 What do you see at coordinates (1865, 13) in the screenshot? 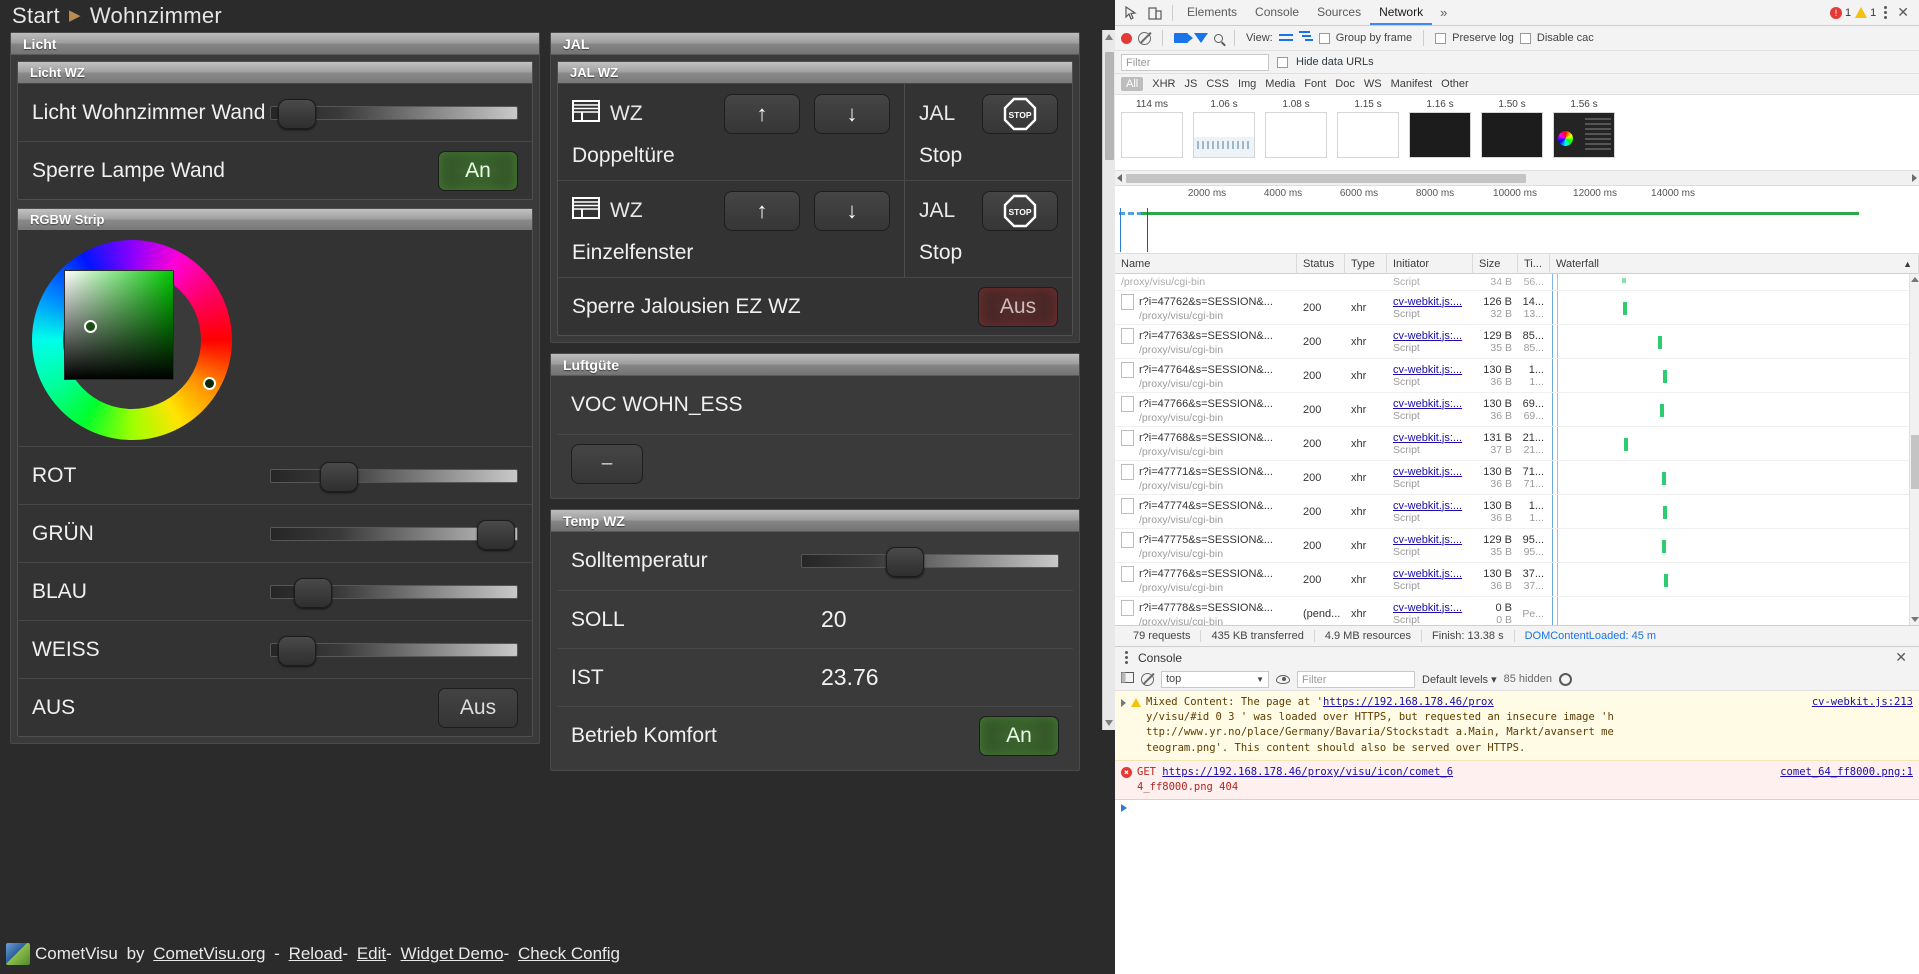
I see `warning-count-badge: 1` at bounding box center [1865, 13].